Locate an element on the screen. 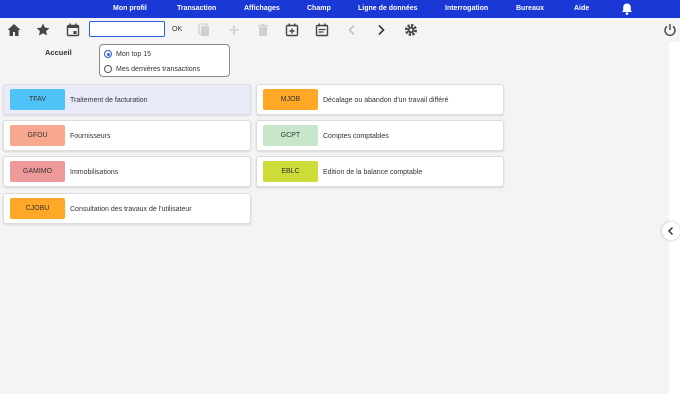  radio-unselected-icon is located at coordinates (108, 69).